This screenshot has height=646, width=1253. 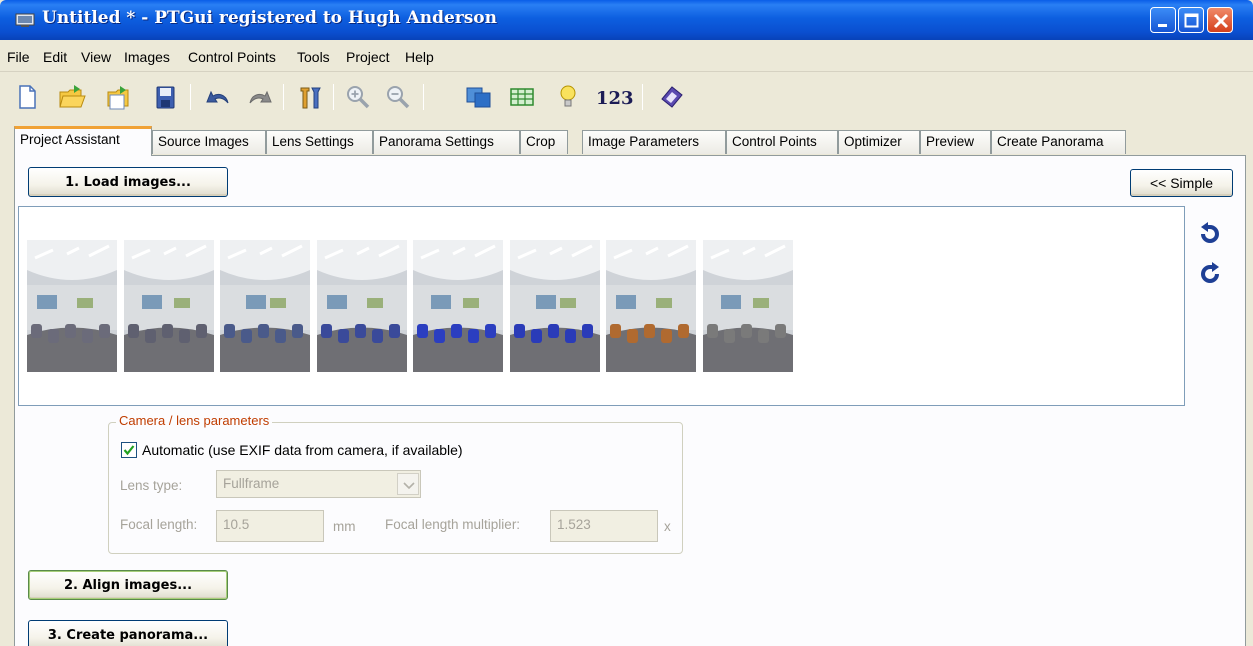 What do you see at coordinates (1058, 142) in the screenshot?
I see `tab-create-panorama: Create Panorama` at bounding box center [1058, 142].